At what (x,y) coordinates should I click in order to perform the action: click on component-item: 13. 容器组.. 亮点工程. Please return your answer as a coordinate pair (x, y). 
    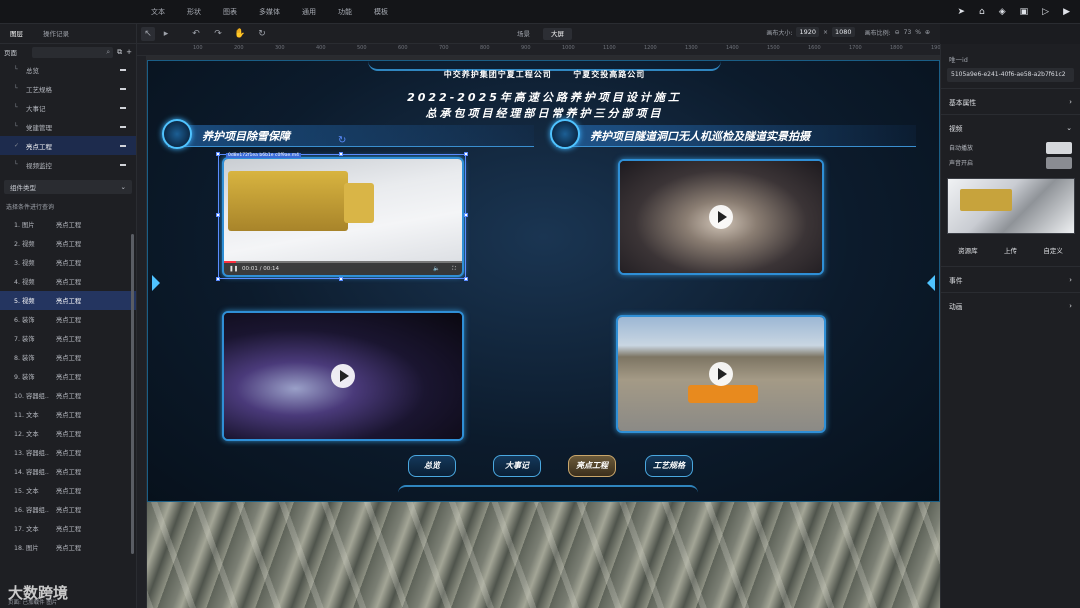
    Looking at the image, I should click on (68, 452).